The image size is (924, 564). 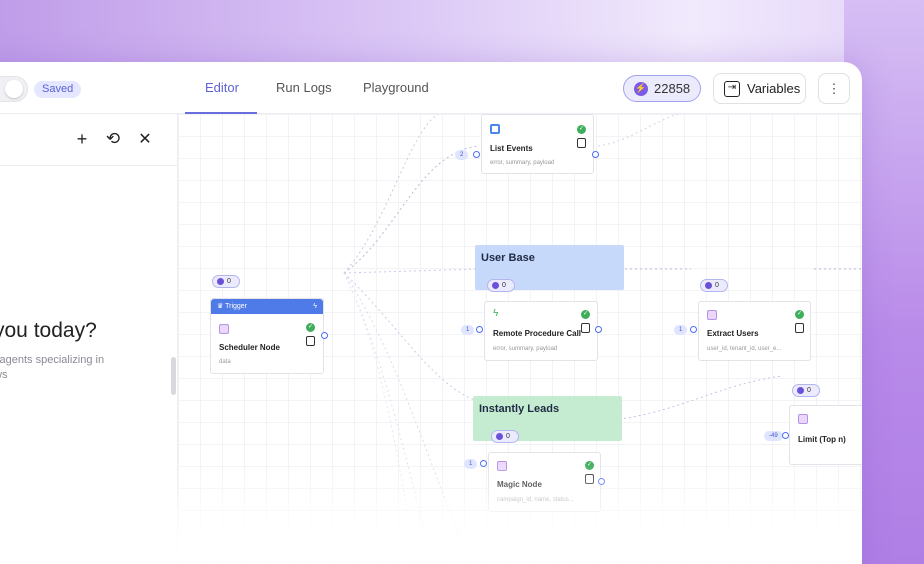 What do you see at coordinates (113, 139) in the screenshot?
I see `history-icon: ⟲` at bounding box center [113, 139].